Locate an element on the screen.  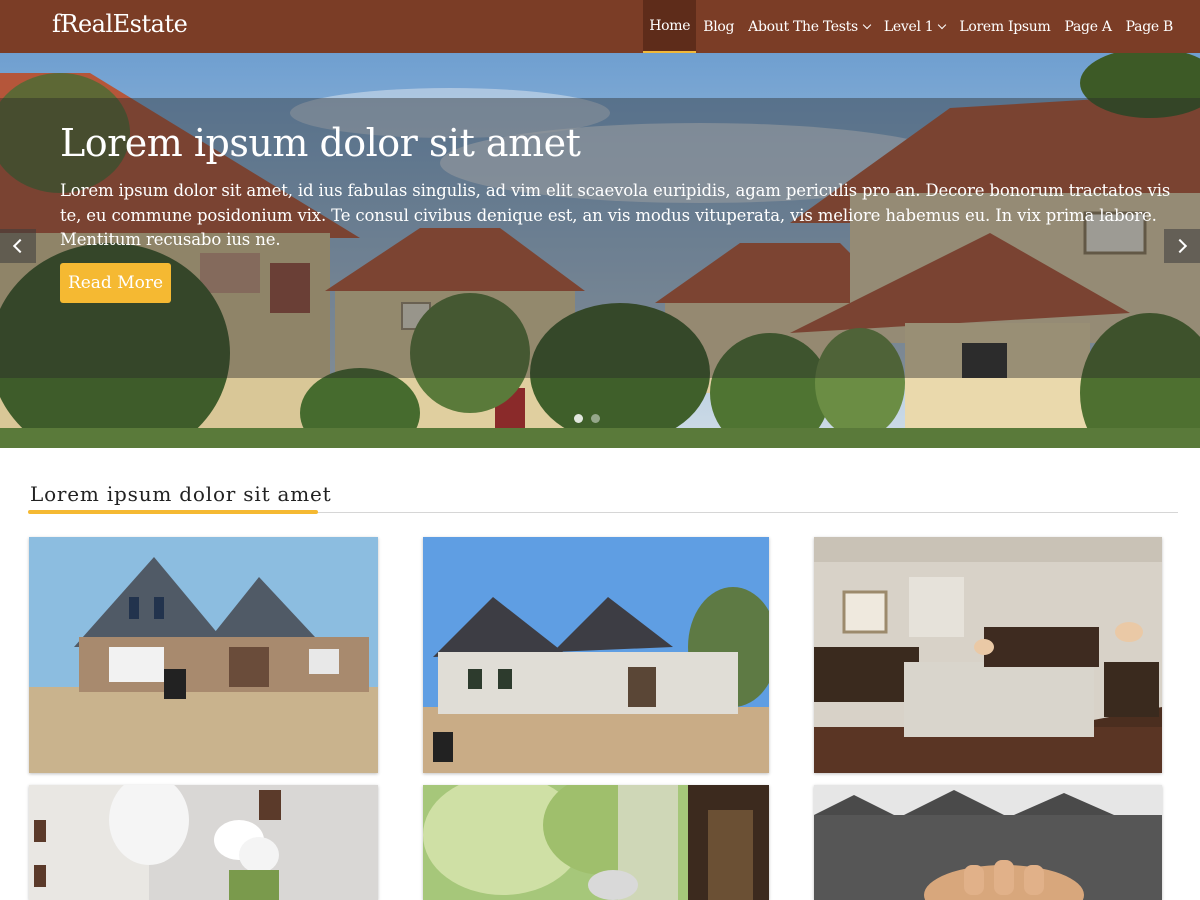
chevron-left-icon is located at coordinates (20, 246).